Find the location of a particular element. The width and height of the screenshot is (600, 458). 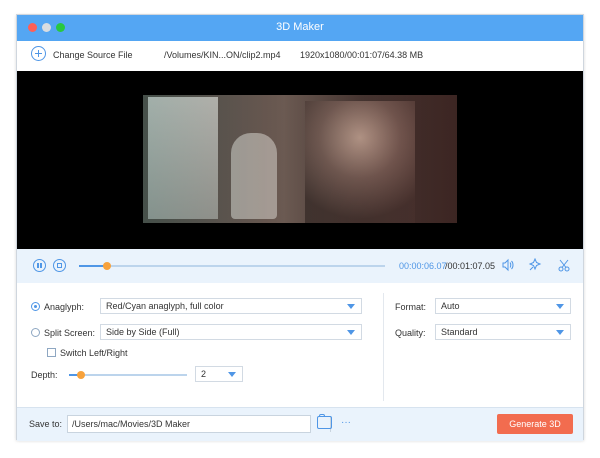

quality-label: Quality: is located at coordinates (410, 333).